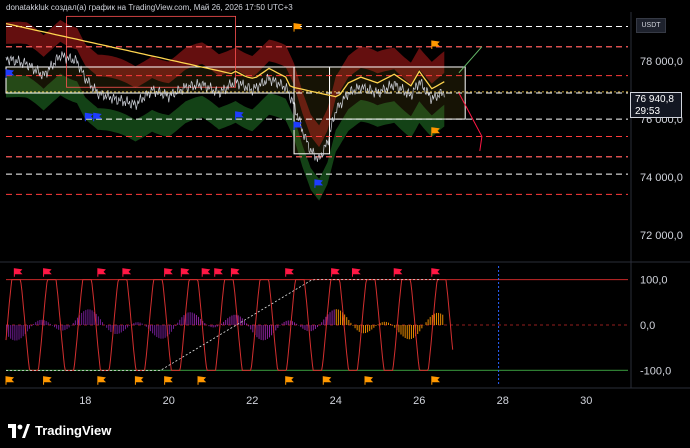 Image resolution: width=690 pixels, height=448 pixels. Describe the element at coordinates (586, 401) in the screenshot. I see `time-axis-label: 30` at that location.